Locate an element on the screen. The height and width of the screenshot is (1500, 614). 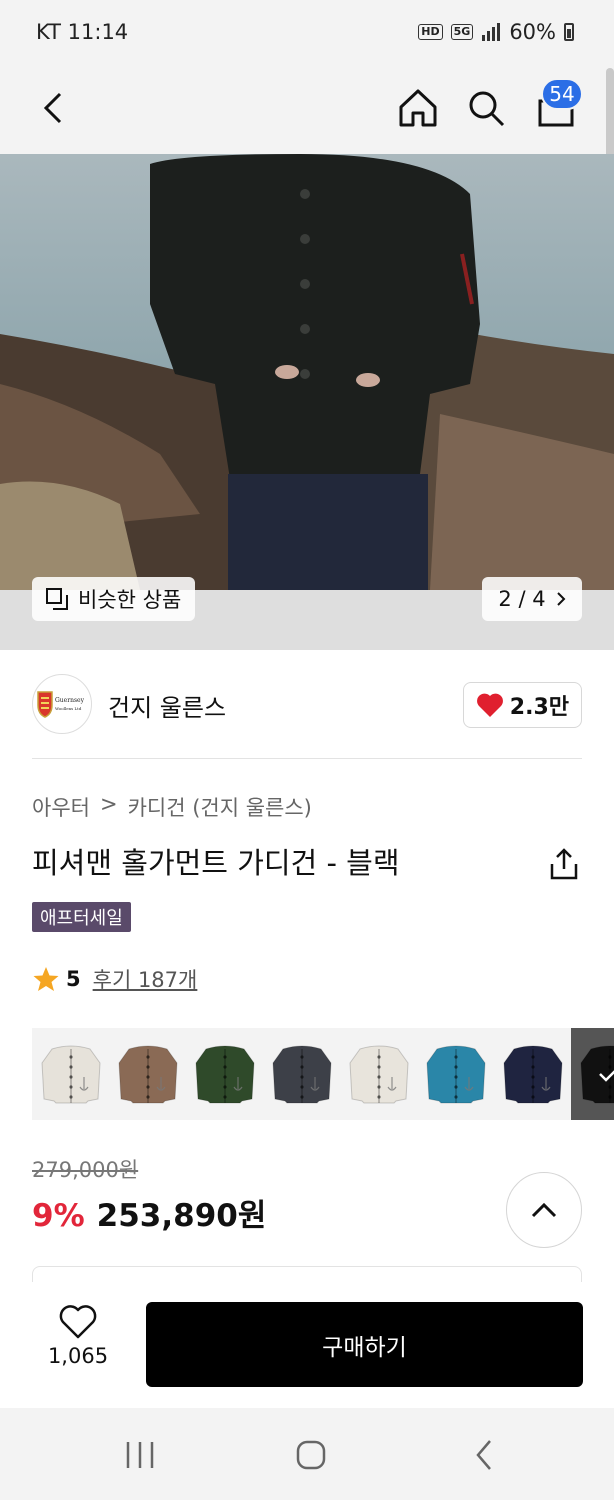
brand-name: 건지 울른스 is located at coordinates (167, 705).